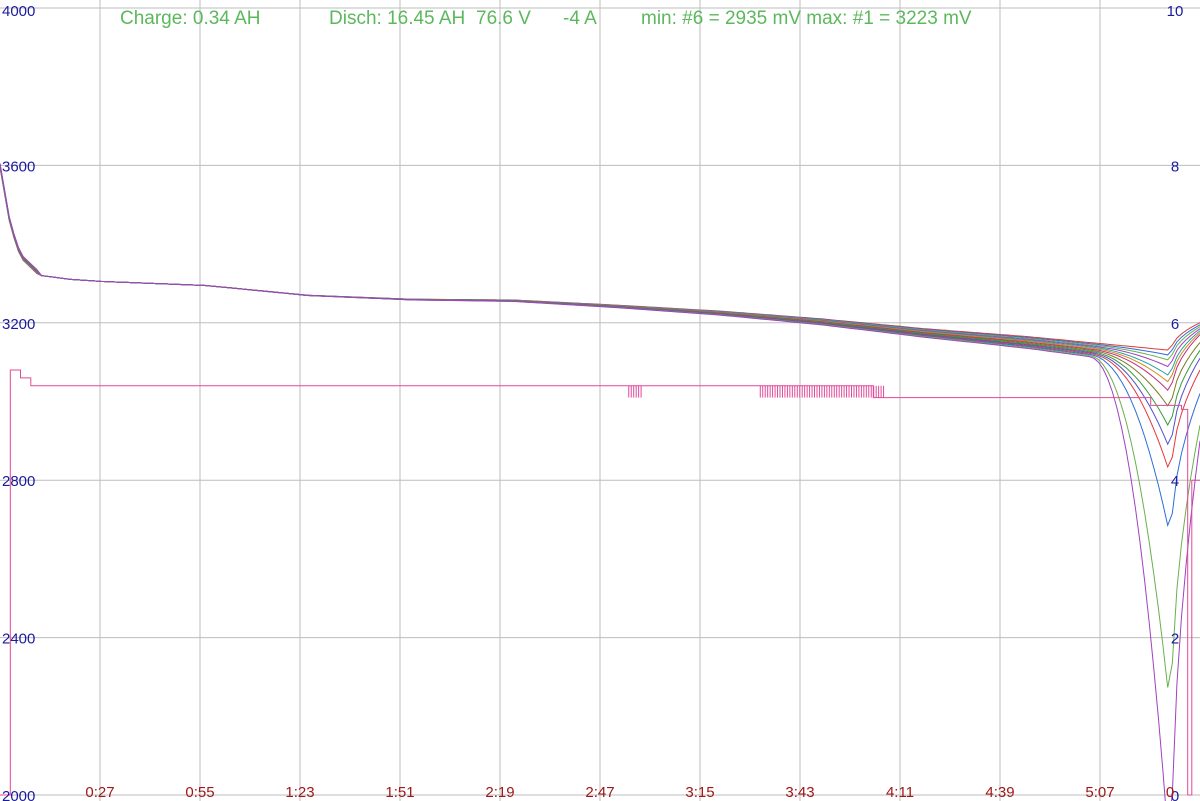 Image resolution: width=1200 pixels, height=801 pixels. Describe the element at coordinates (1175, 11) in the screenshot. I see `right-tick-label: 10` at that location.